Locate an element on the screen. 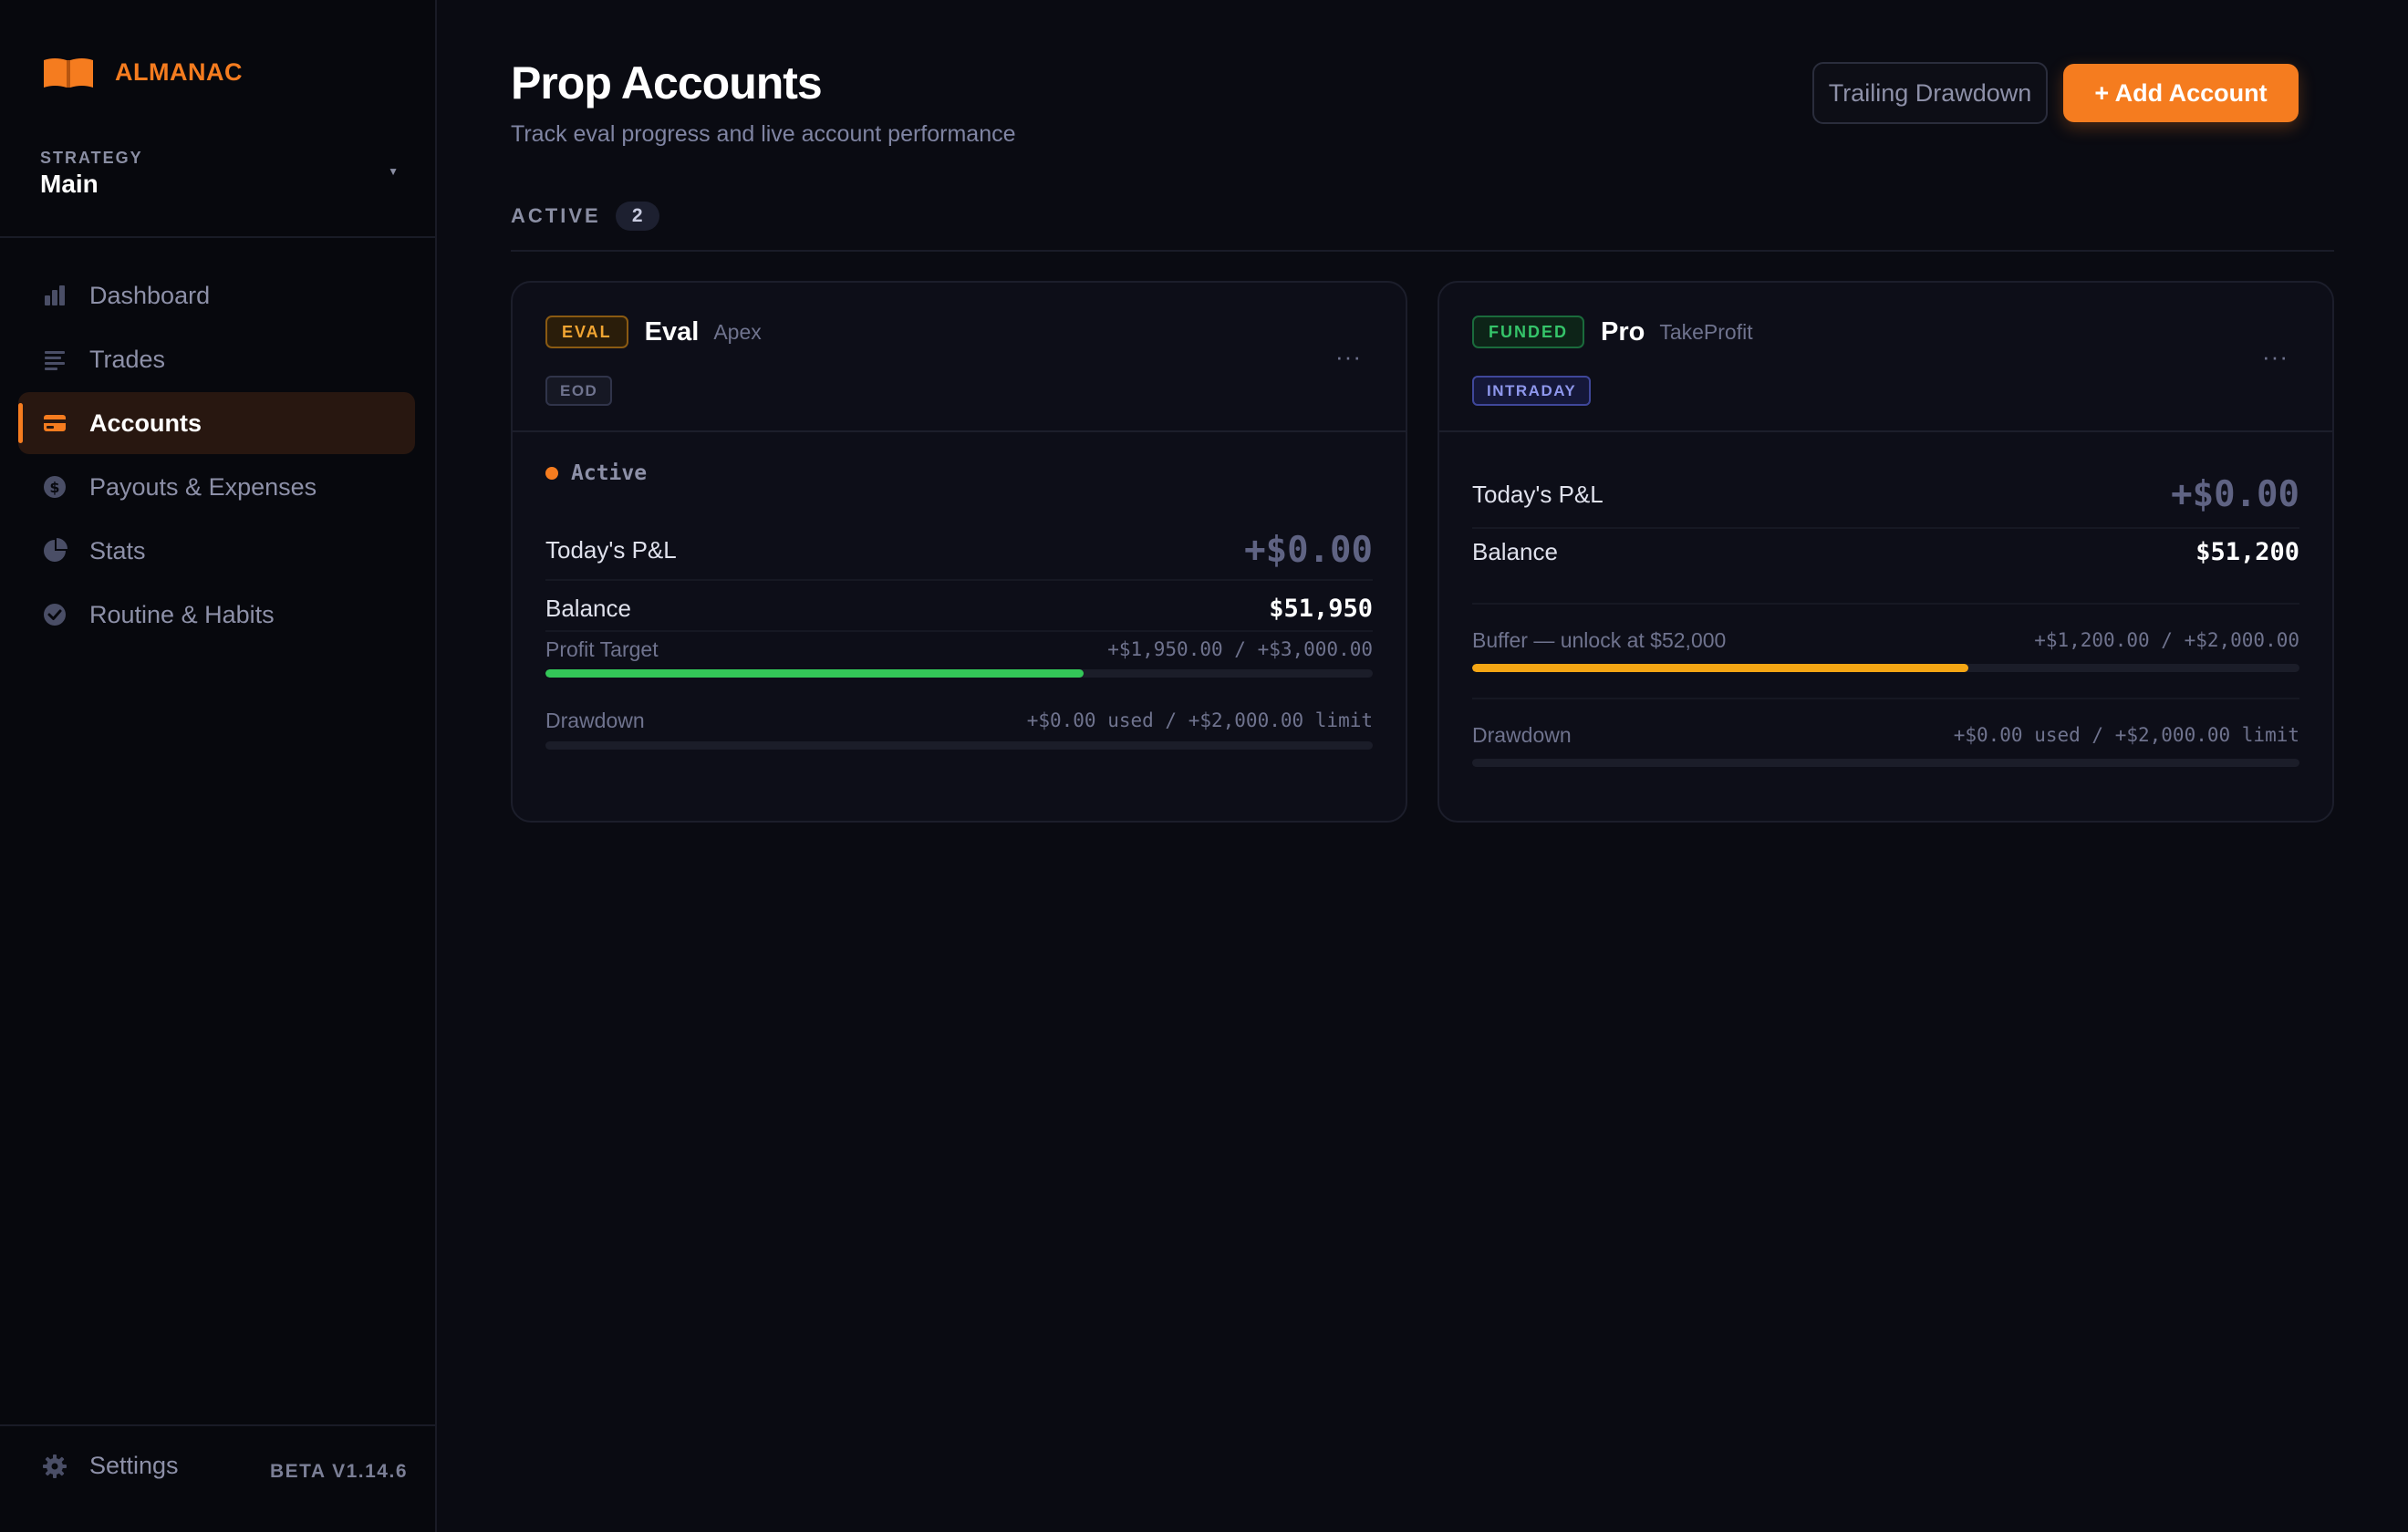 The height and width of the screenshot is (1532, 2408). account-type-badge: FUNDED is located at coordinates (1528, 332).